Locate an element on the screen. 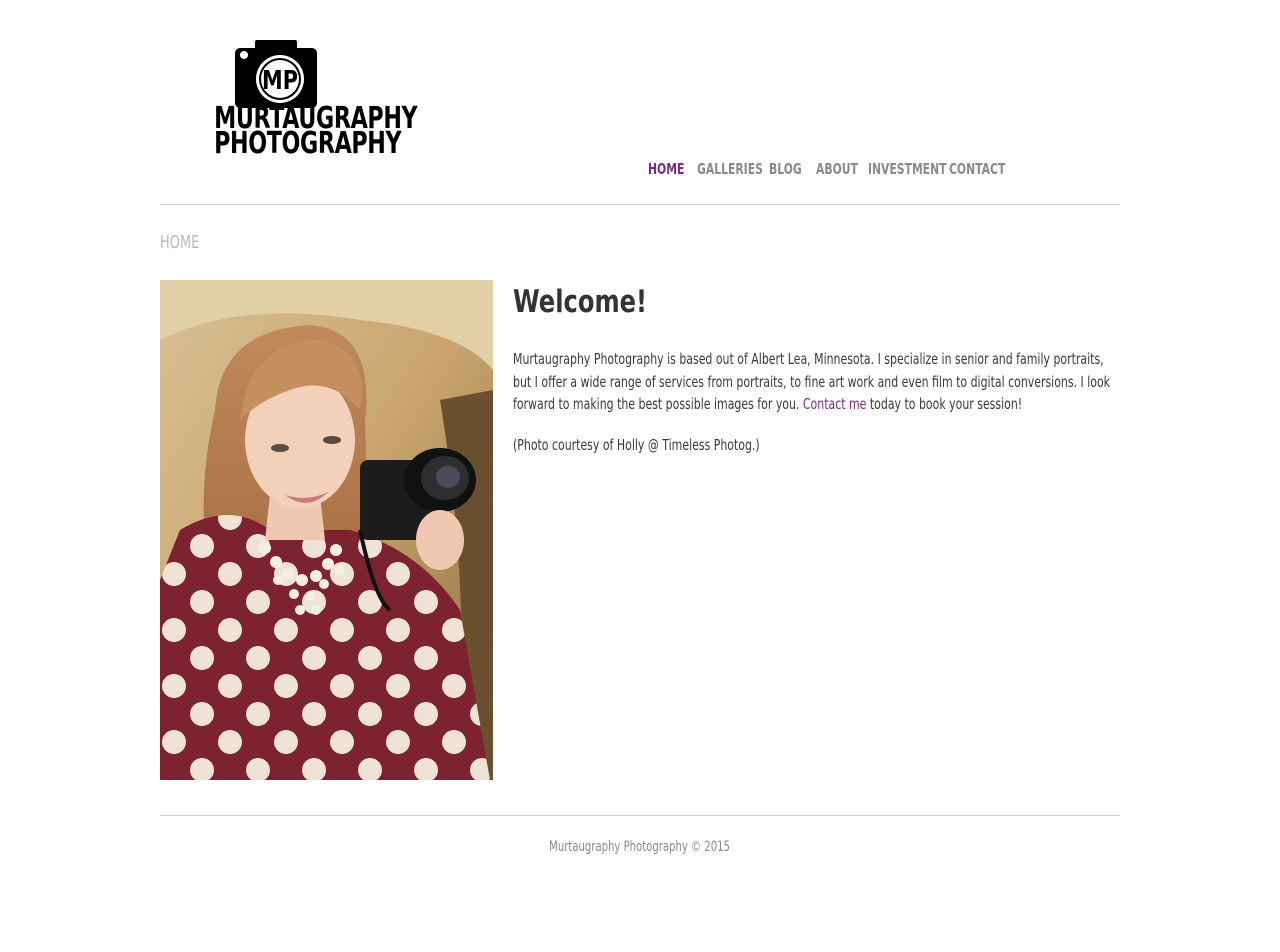 This screenshot has width=1280, height=952. nav-item-investment: INVESTMENT is located at coordinates (907, 169).